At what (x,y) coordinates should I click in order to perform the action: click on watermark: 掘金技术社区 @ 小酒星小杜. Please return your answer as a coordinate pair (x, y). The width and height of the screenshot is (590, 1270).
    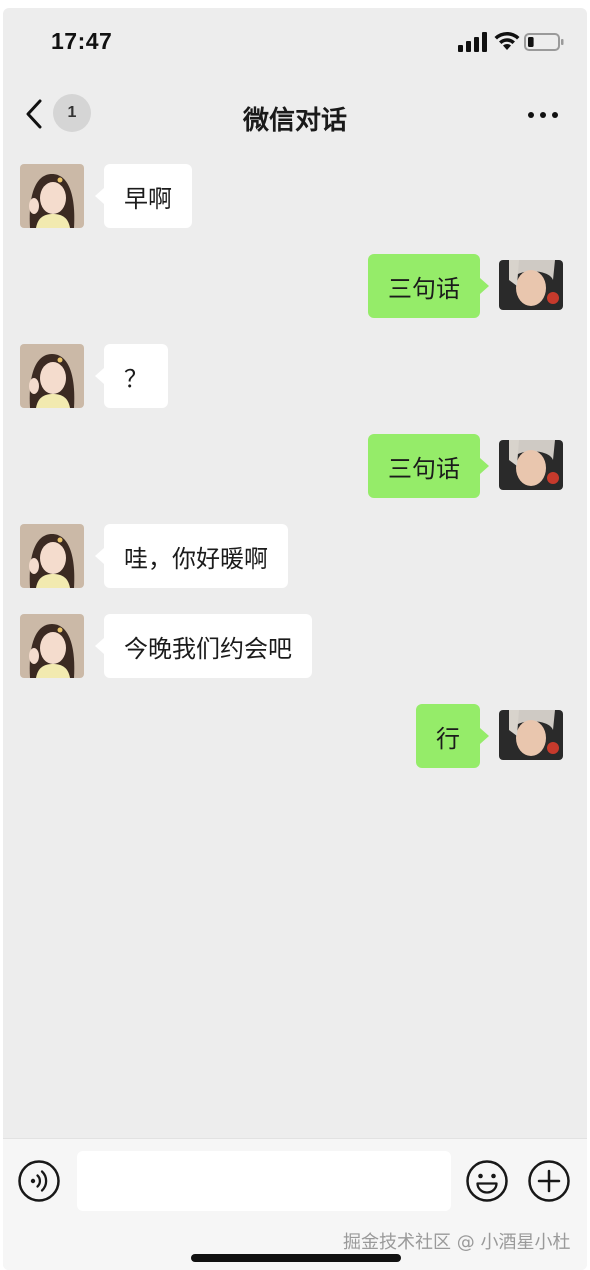
    Looking at the image, I should click on (457, 1242).